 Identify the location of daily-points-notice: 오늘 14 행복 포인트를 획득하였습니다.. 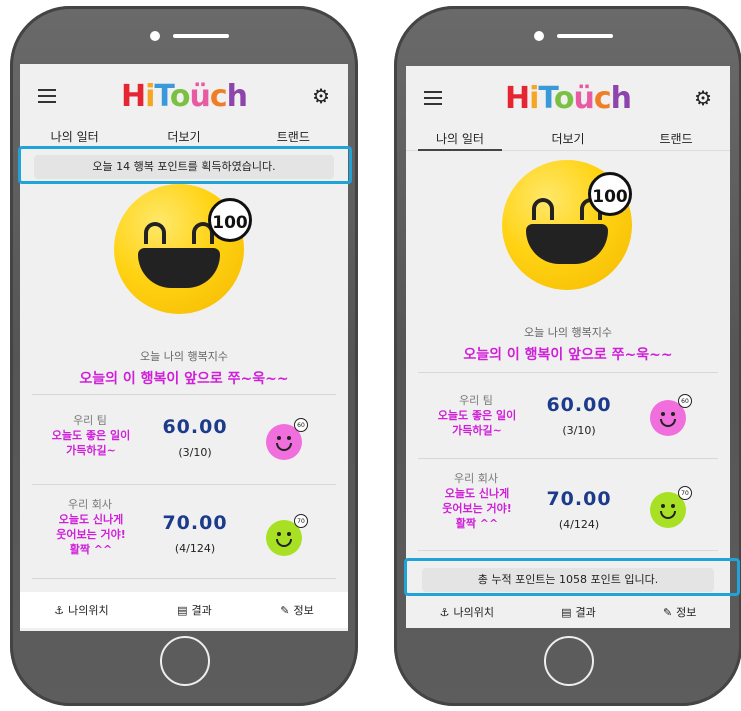
(184, 167).